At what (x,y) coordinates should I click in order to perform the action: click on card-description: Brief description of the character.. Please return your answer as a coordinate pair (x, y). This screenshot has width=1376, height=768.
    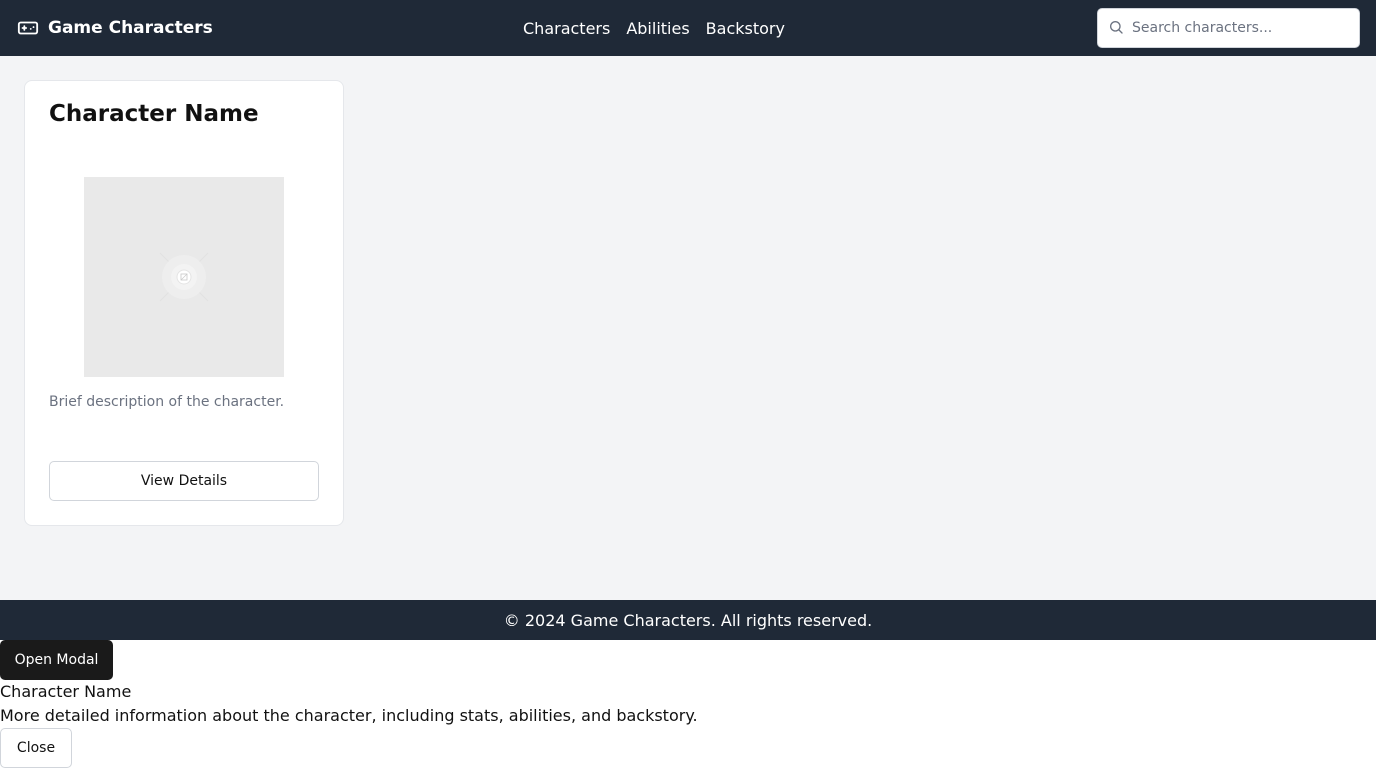
    Looking at the image, I should click on (167, 402).